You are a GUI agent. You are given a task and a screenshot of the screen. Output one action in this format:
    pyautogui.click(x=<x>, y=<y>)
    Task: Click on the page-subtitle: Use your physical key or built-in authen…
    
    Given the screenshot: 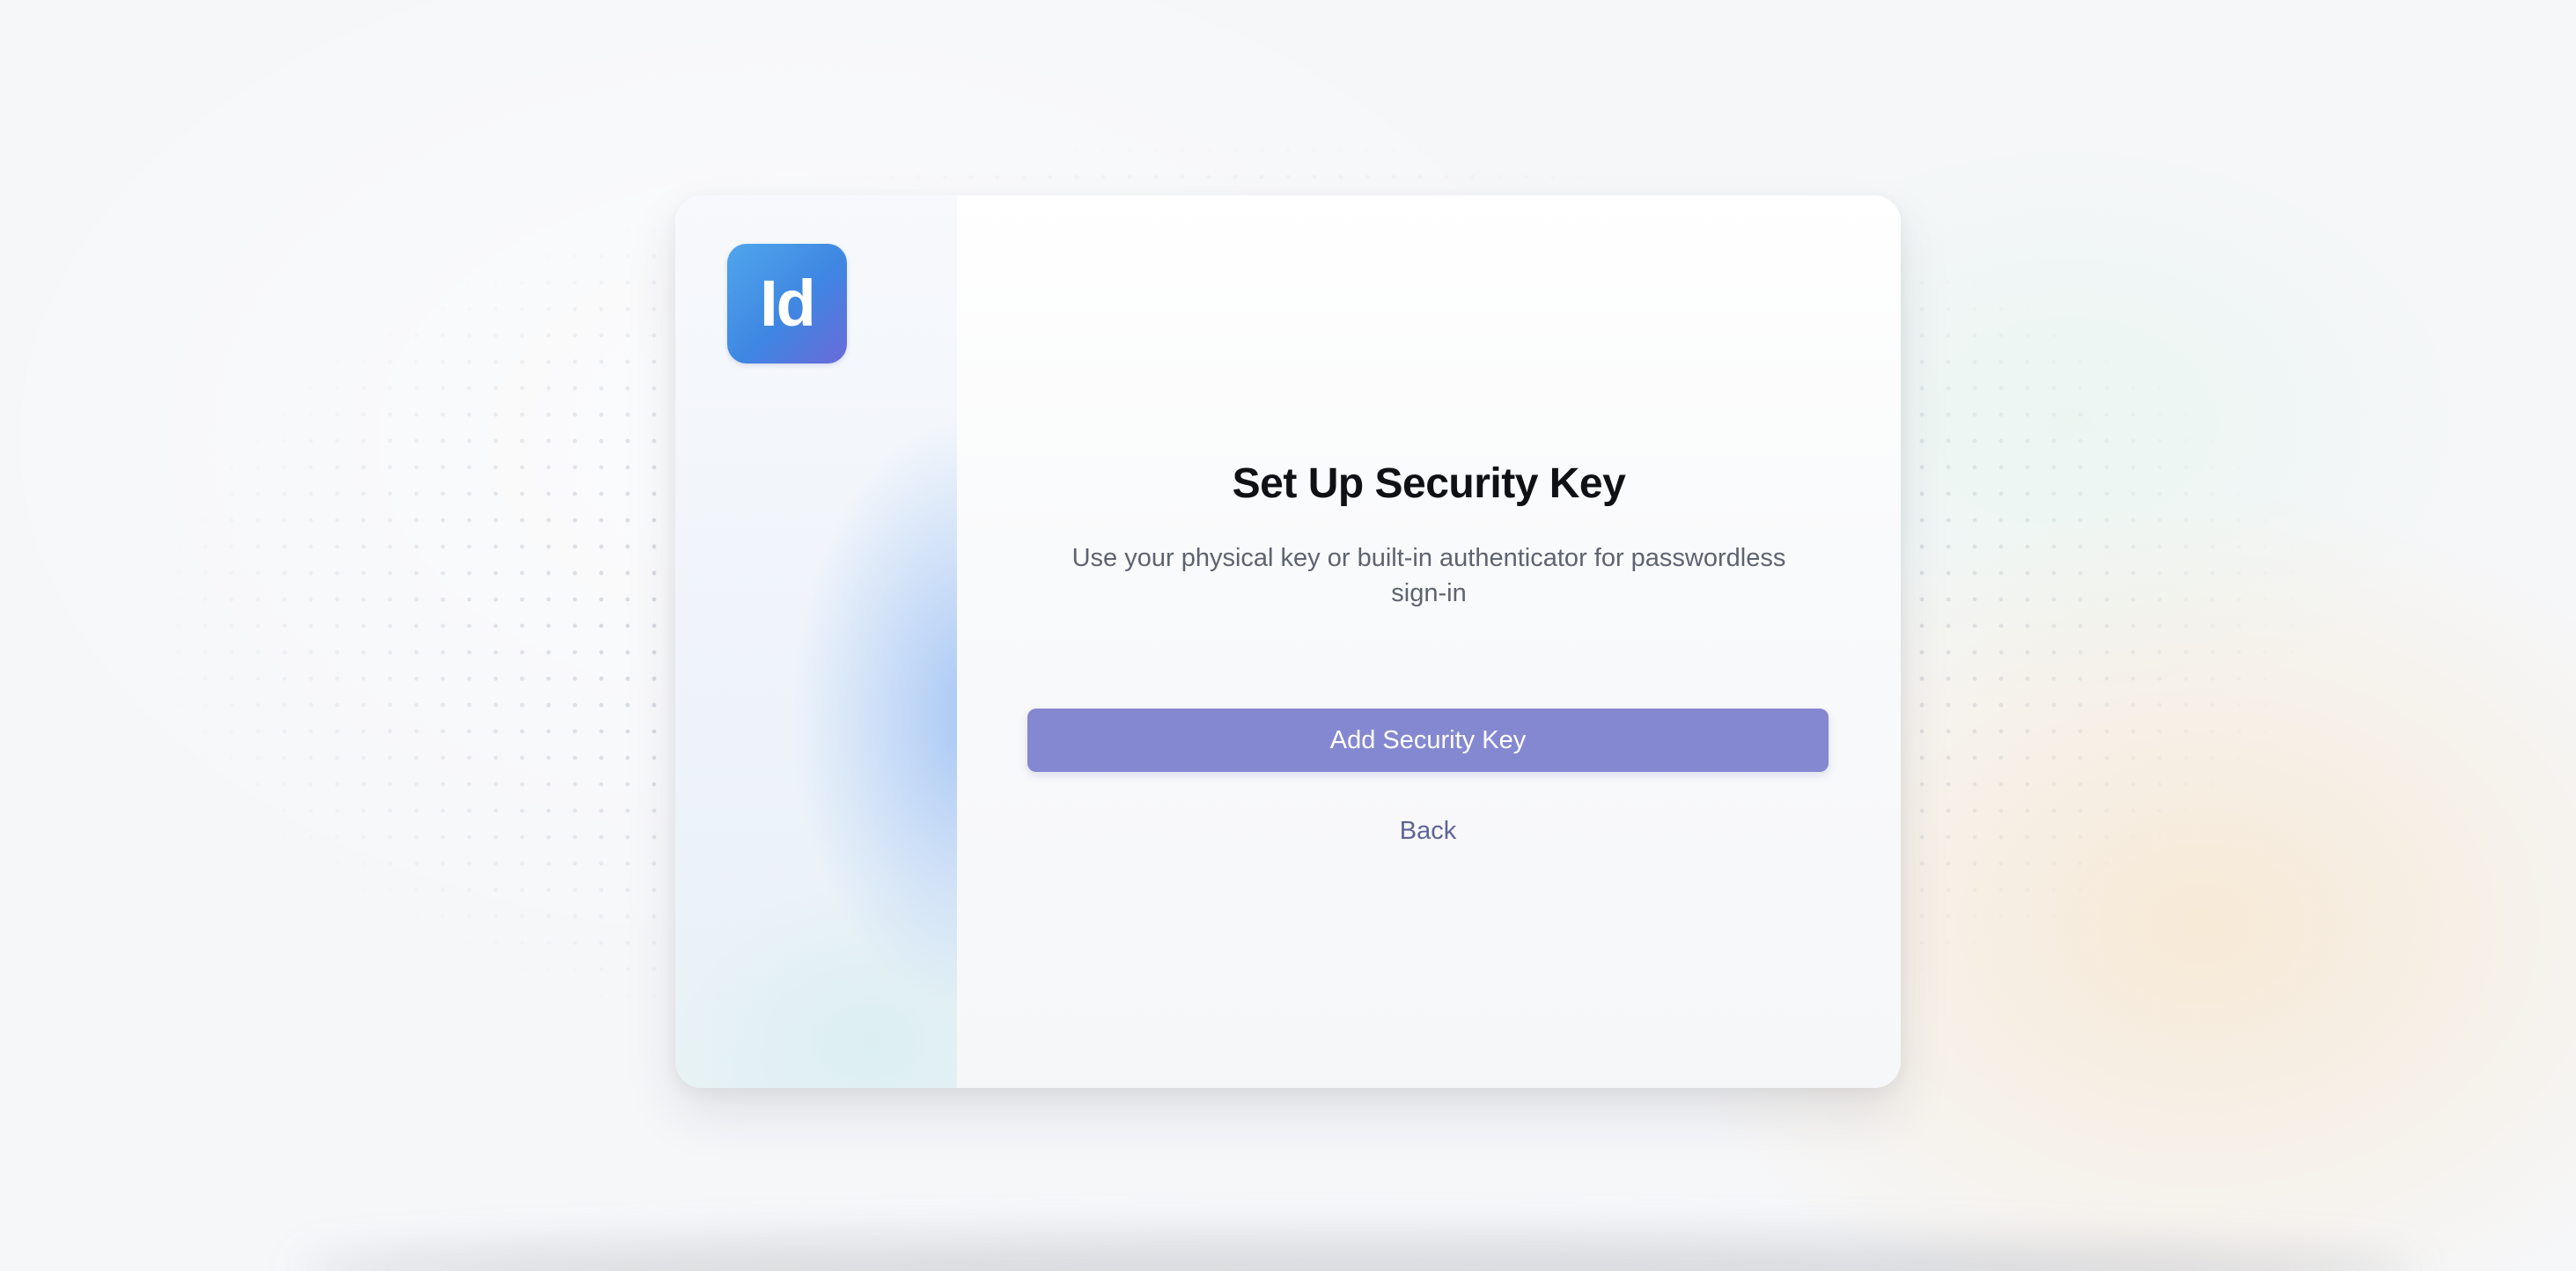 What is the action you would take?
    pyautogui.click(x=1428, y=575)
    